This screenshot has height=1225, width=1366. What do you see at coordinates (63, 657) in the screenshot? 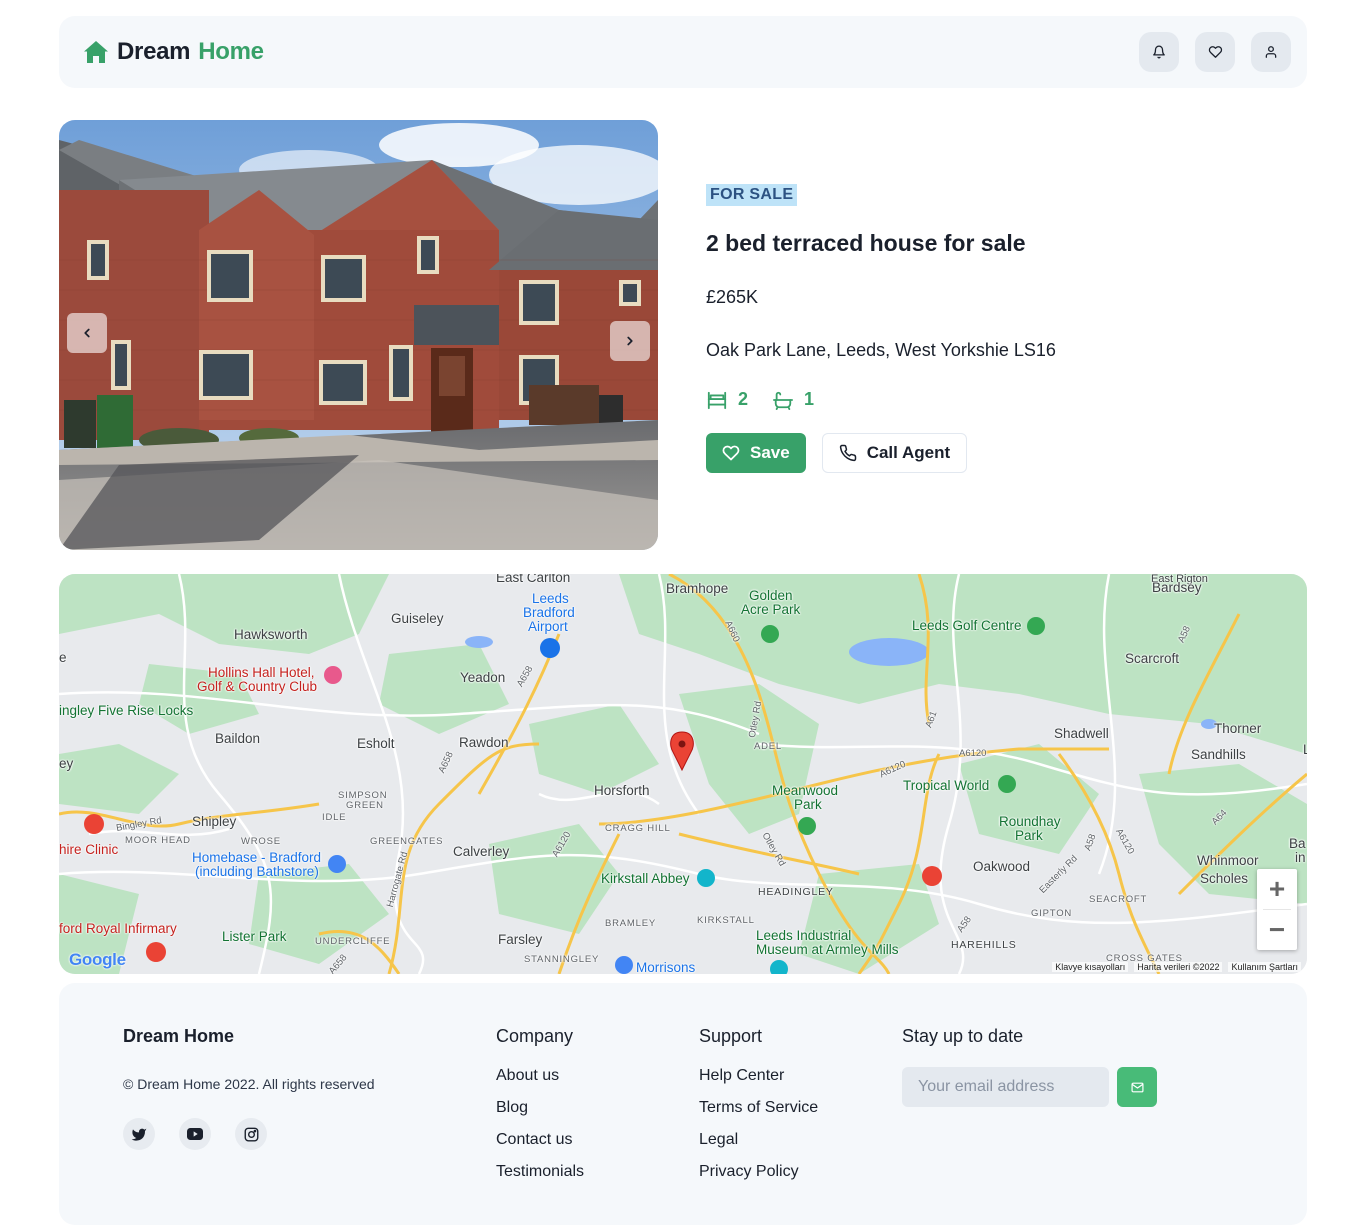
I see `map-label: e` at bounding box center [63, 657].